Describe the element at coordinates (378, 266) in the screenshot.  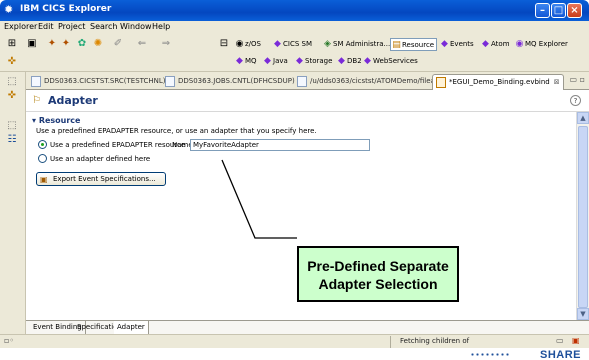
I see `callout-line-1: Pre-Defined Separate` at that location.